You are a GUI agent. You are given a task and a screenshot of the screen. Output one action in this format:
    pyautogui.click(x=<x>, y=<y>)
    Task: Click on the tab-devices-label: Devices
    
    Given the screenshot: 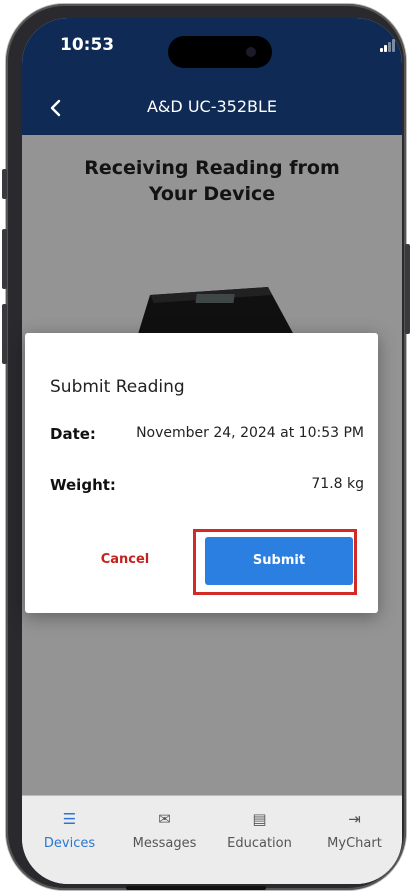 What is the action you would take?
    pyautogui.click(x=69, y=843)
    